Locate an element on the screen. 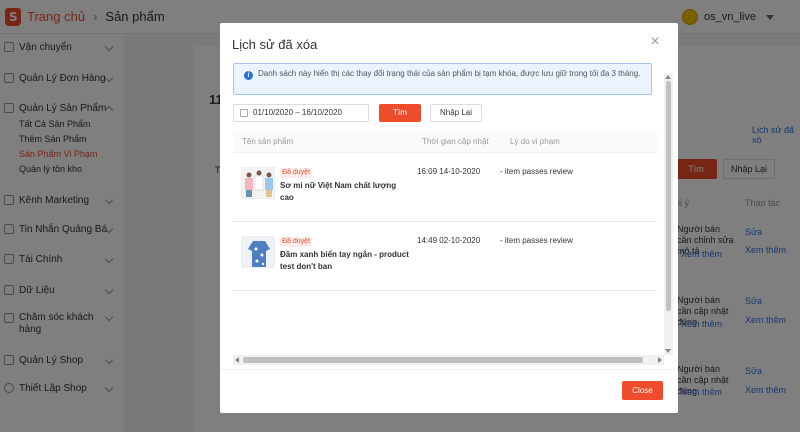 The width and height of the screenshot is (800, 432). date-range-value: 01/10/2020 – 16/10/2020 is located at coordinates (297, 112).